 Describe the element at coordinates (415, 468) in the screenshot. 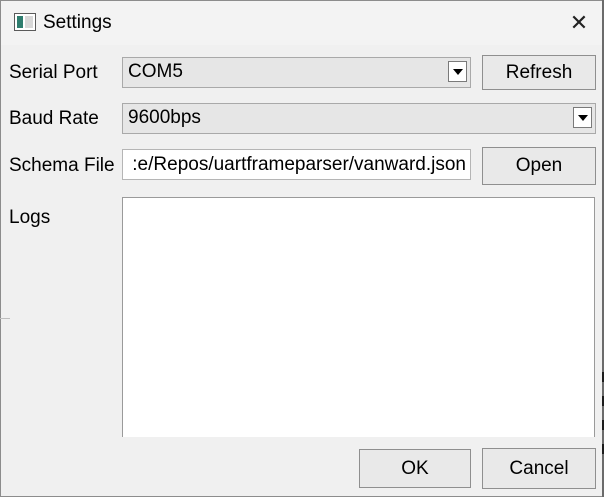

I see `ok-button: OK` at that location.